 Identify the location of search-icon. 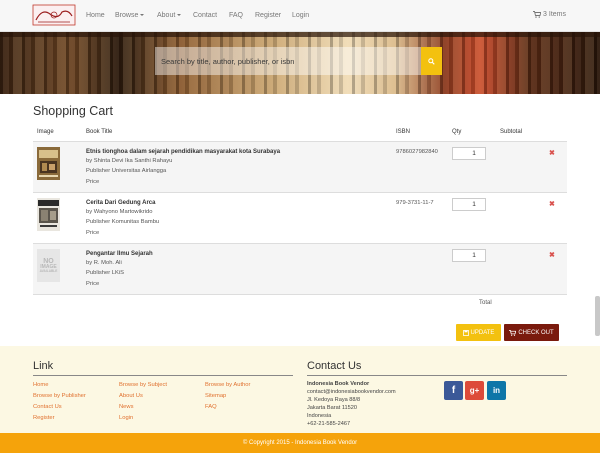
(431, 61).